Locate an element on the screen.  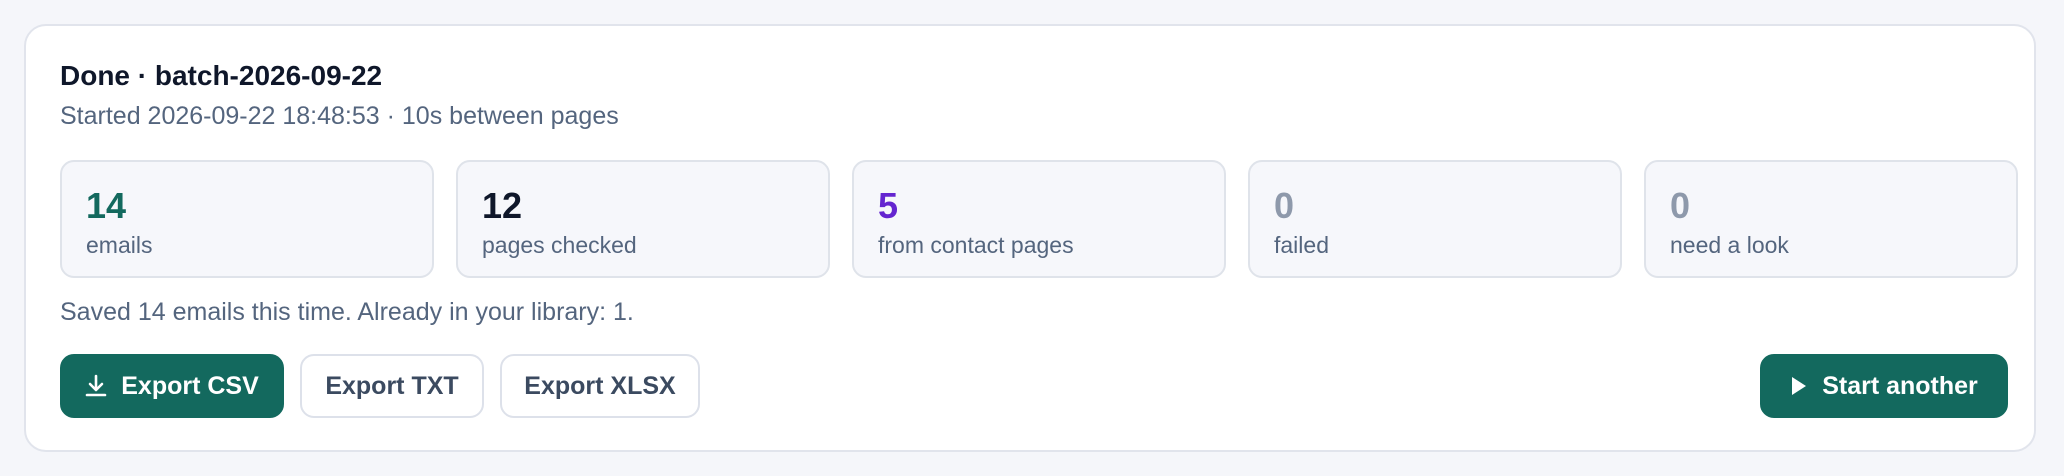
stat-contact-pages-value: 5 is located at coordinates (888, 205).